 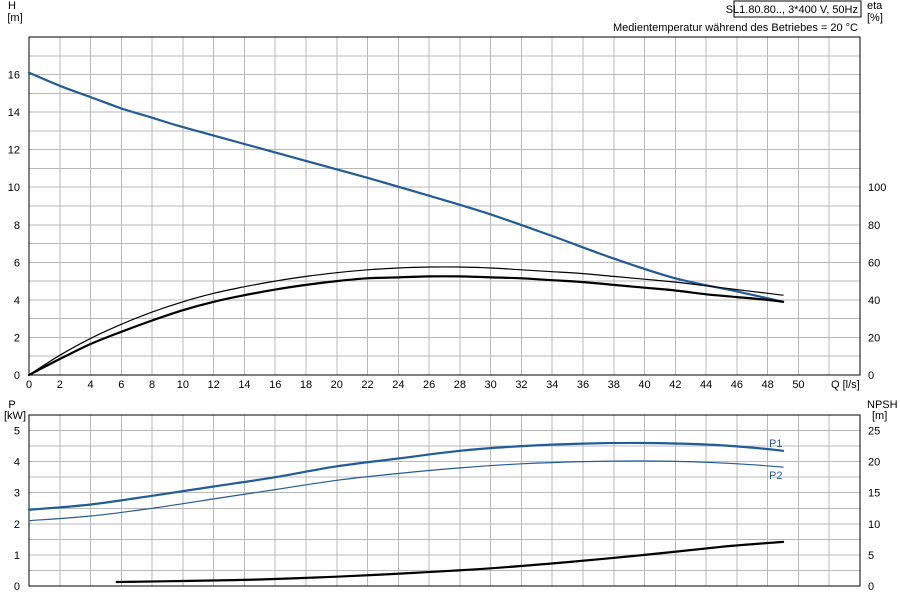 I want to click on x-tick-label: 44, so click(x=706, y=385).